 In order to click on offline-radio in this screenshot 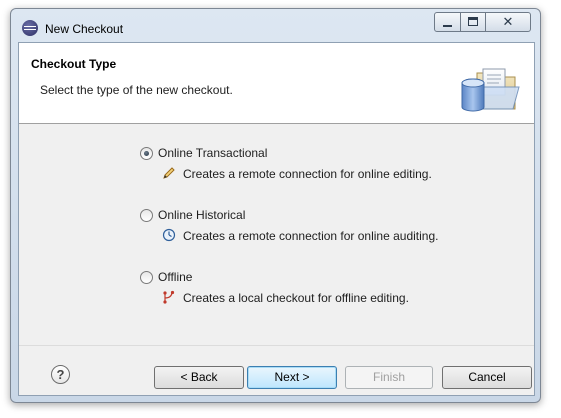, I will do `click(146, 277)`.